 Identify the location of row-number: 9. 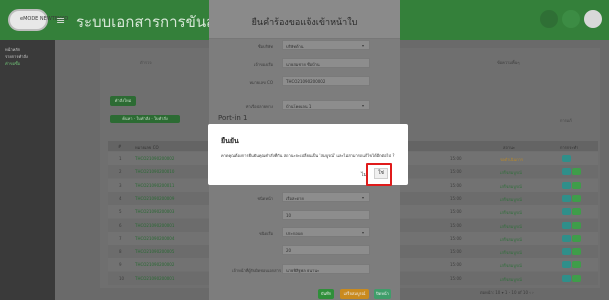
(120, 264).